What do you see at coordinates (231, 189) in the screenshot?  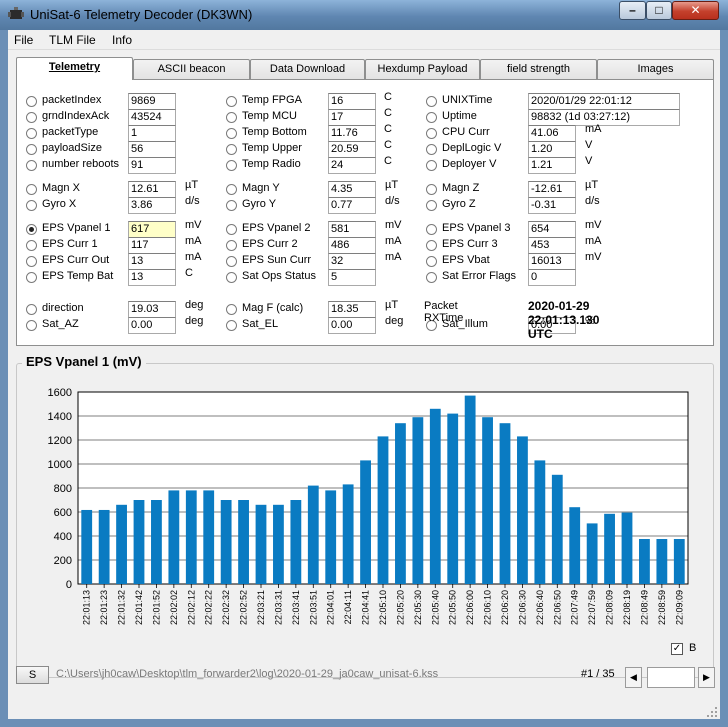 I see `radio-magn-y` at bounding box center [231, 189].